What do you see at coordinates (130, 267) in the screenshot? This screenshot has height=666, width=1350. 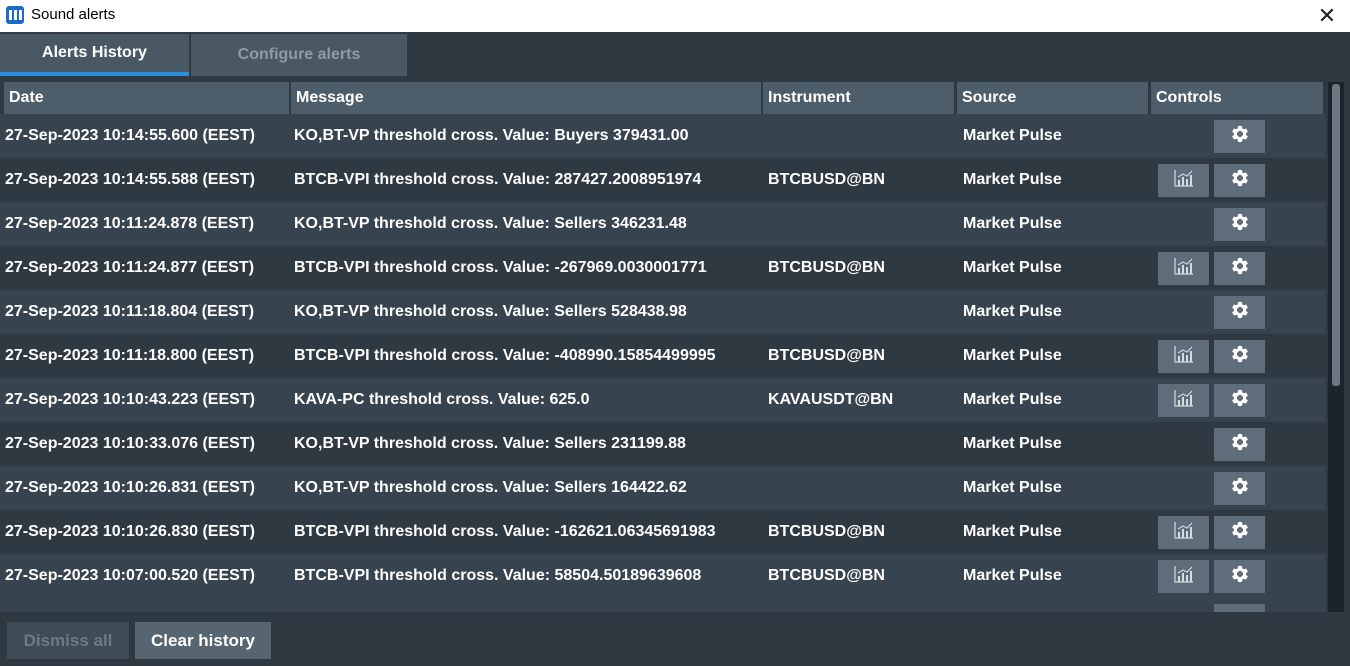 I see `row-date: 27-Sep-2023 10:11:24.877 (EEST)` at bounding box center [130, 267].